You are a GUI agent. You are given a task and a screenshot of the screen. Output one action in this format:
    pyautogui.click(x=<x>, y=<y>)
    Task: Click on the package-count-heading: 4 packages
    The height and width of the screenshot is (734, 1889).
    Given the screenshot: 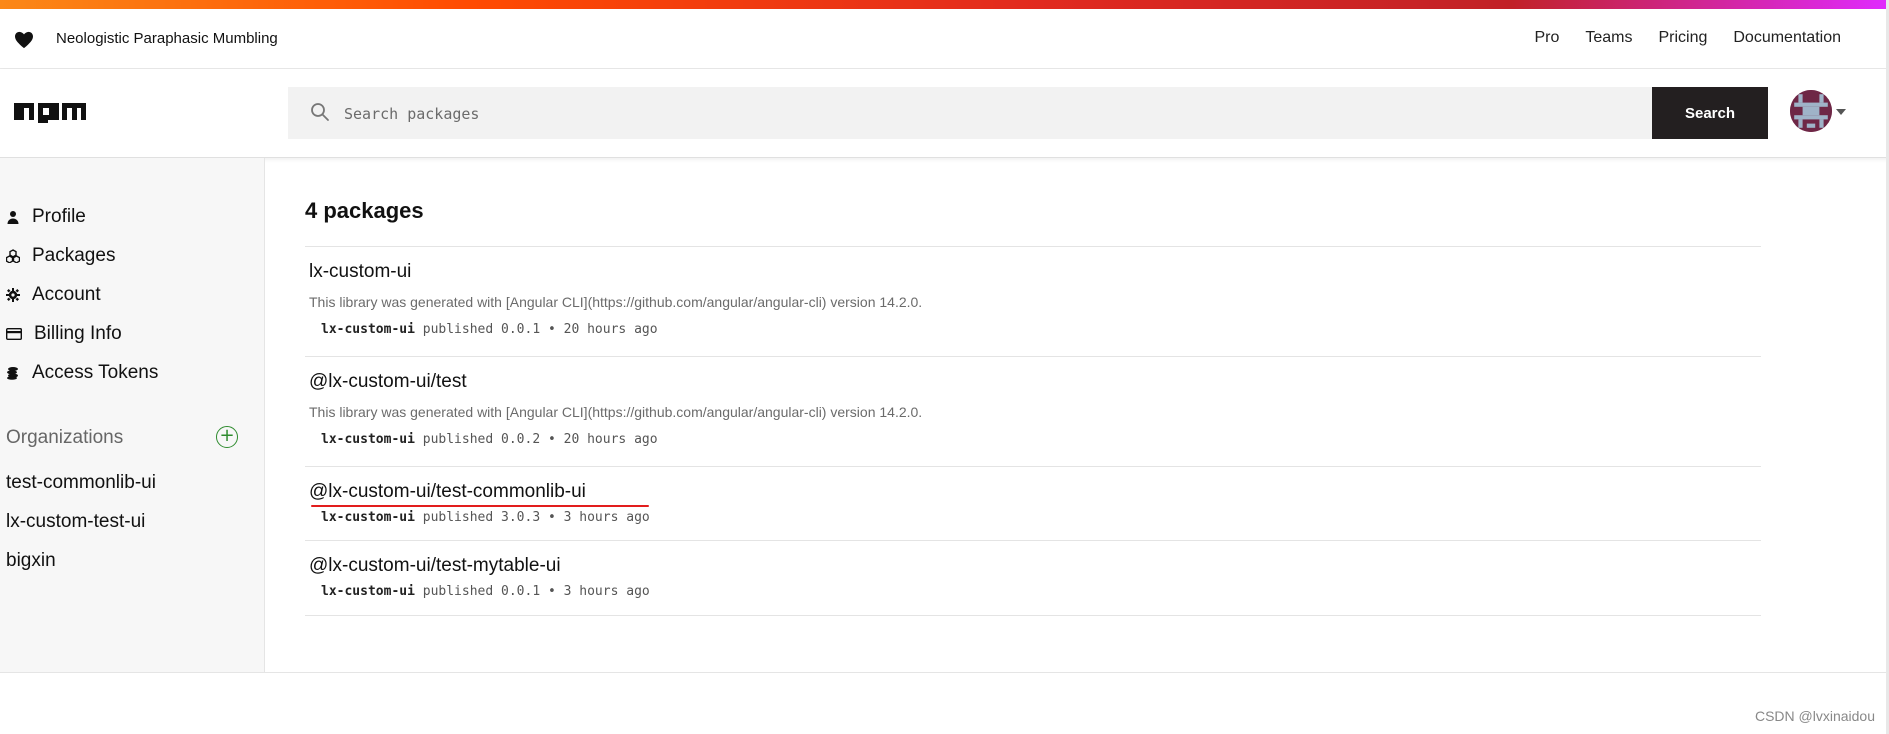 What is the action you would take?
    pyautogui.click(x=364, y=210)
    